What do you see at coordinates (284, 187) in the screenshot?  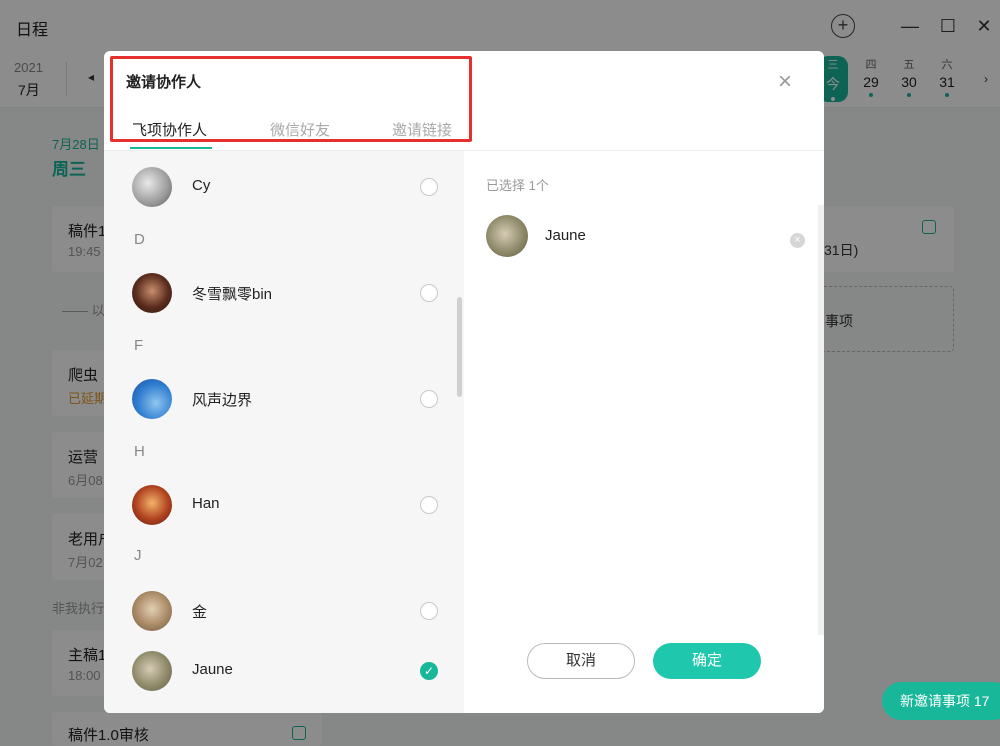 I see `contact-row: Cy` at bounding box center [284, 187].